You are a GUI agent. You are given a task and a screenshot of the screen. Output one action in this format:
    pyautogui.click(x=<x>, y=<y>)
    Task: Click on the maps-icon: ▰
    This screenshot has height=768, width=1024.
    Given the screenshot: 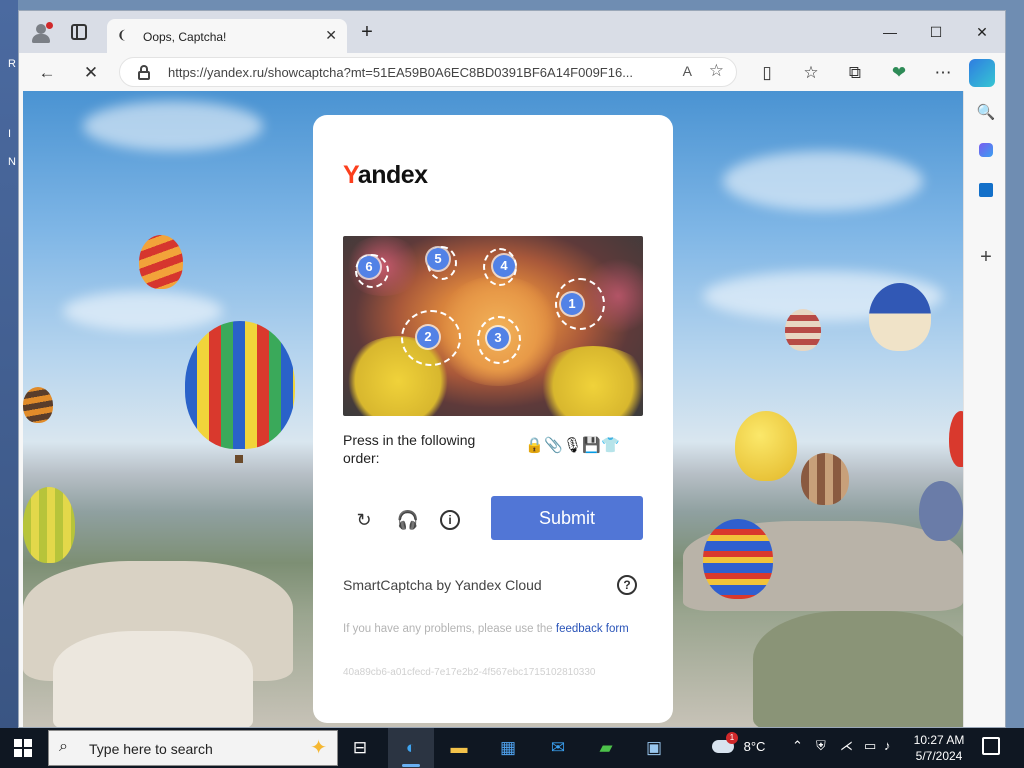 What is the action you would take?
    pyautogui.click(x=606, y=748)
    